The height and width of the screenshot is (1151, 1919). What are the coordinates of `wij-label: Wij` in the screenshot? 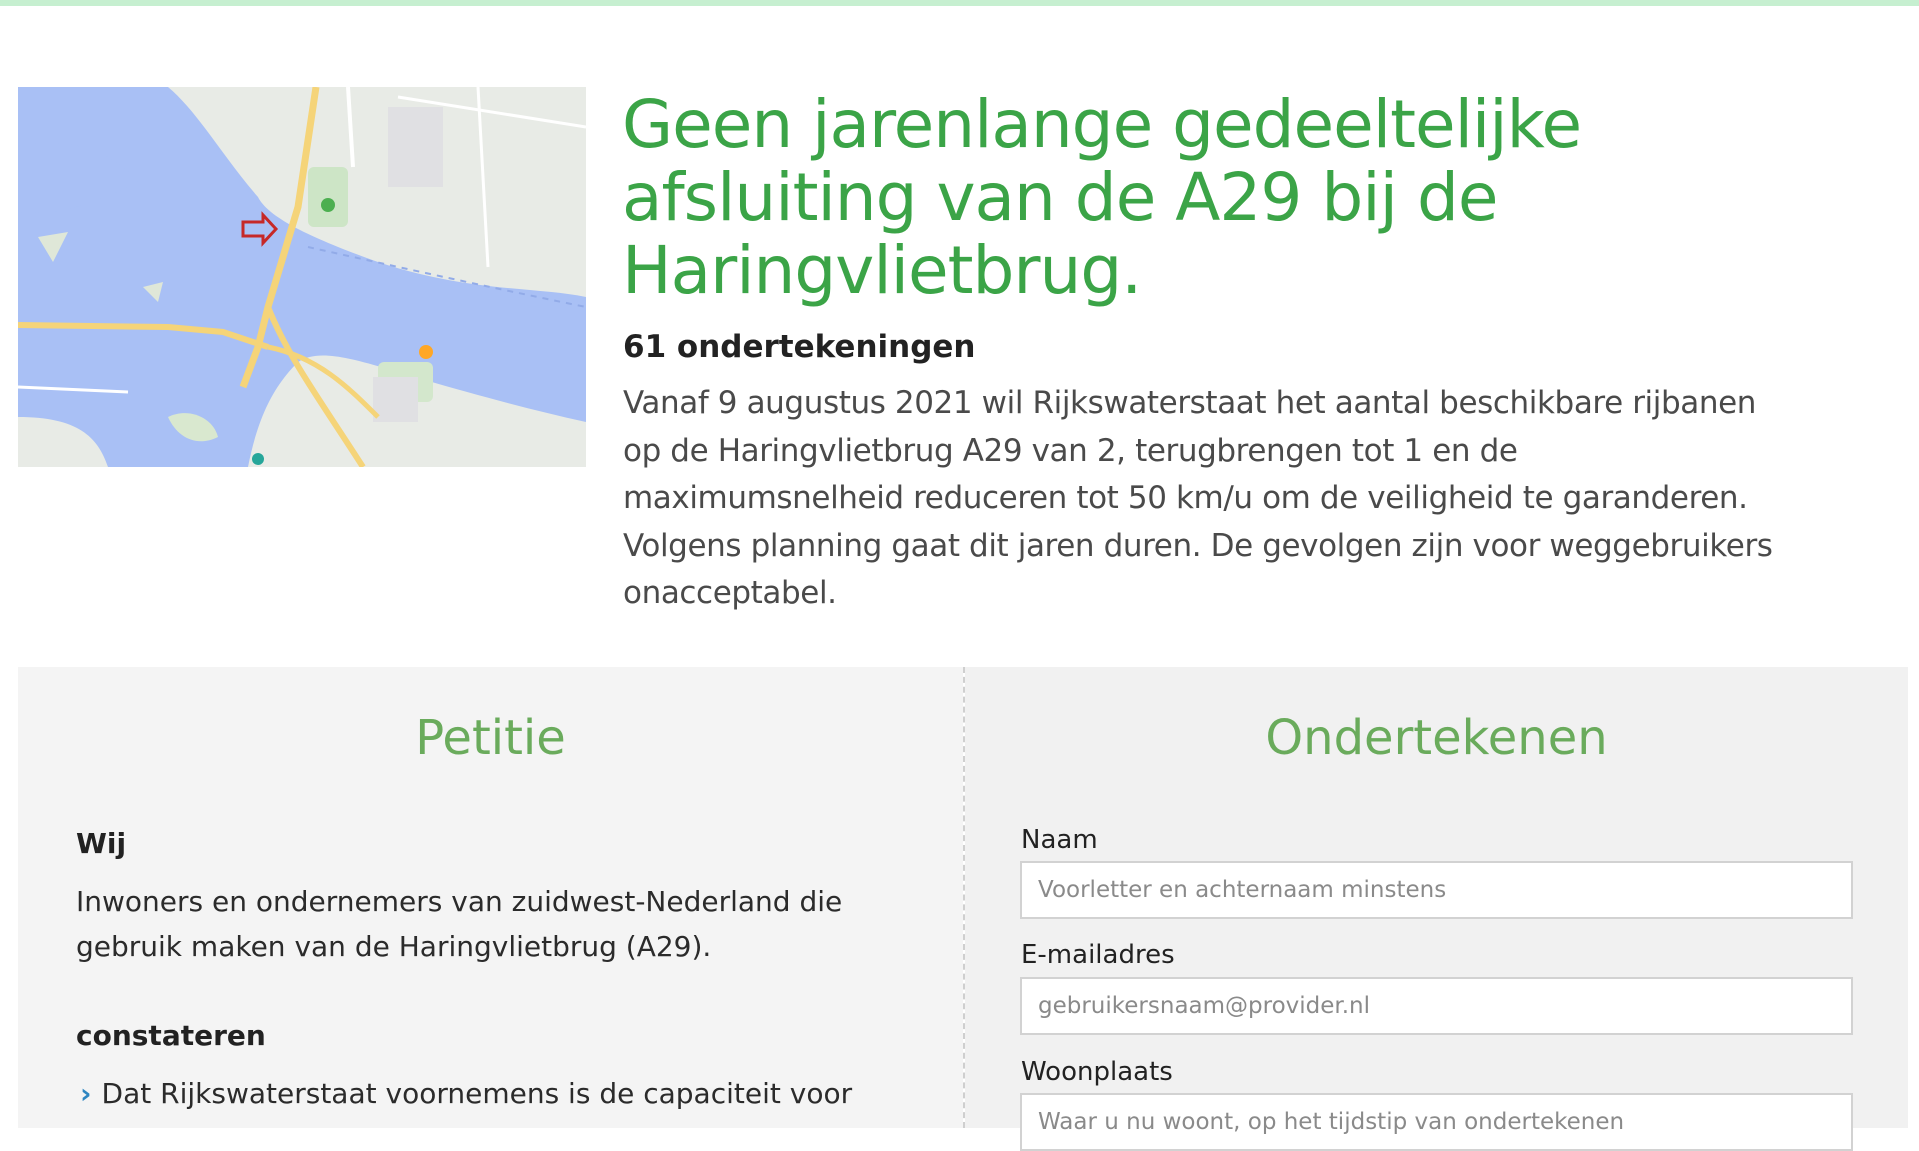 It's located at (101, 843).